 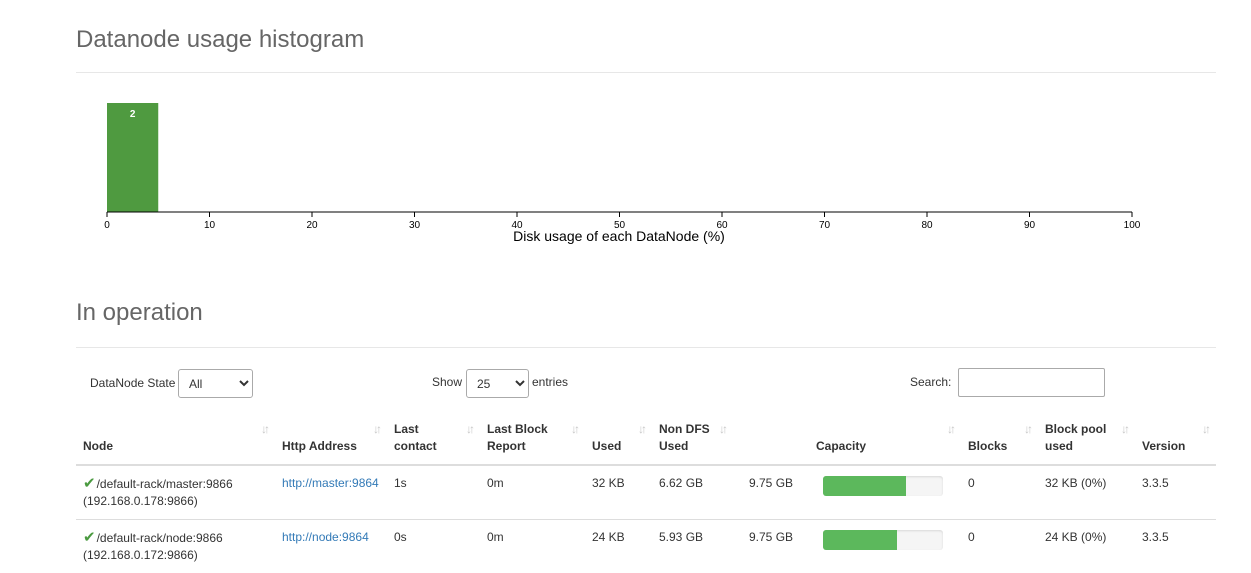 I want to click on column-header-last-contact: Last contact ↓↑, so click(x=433, y=439).